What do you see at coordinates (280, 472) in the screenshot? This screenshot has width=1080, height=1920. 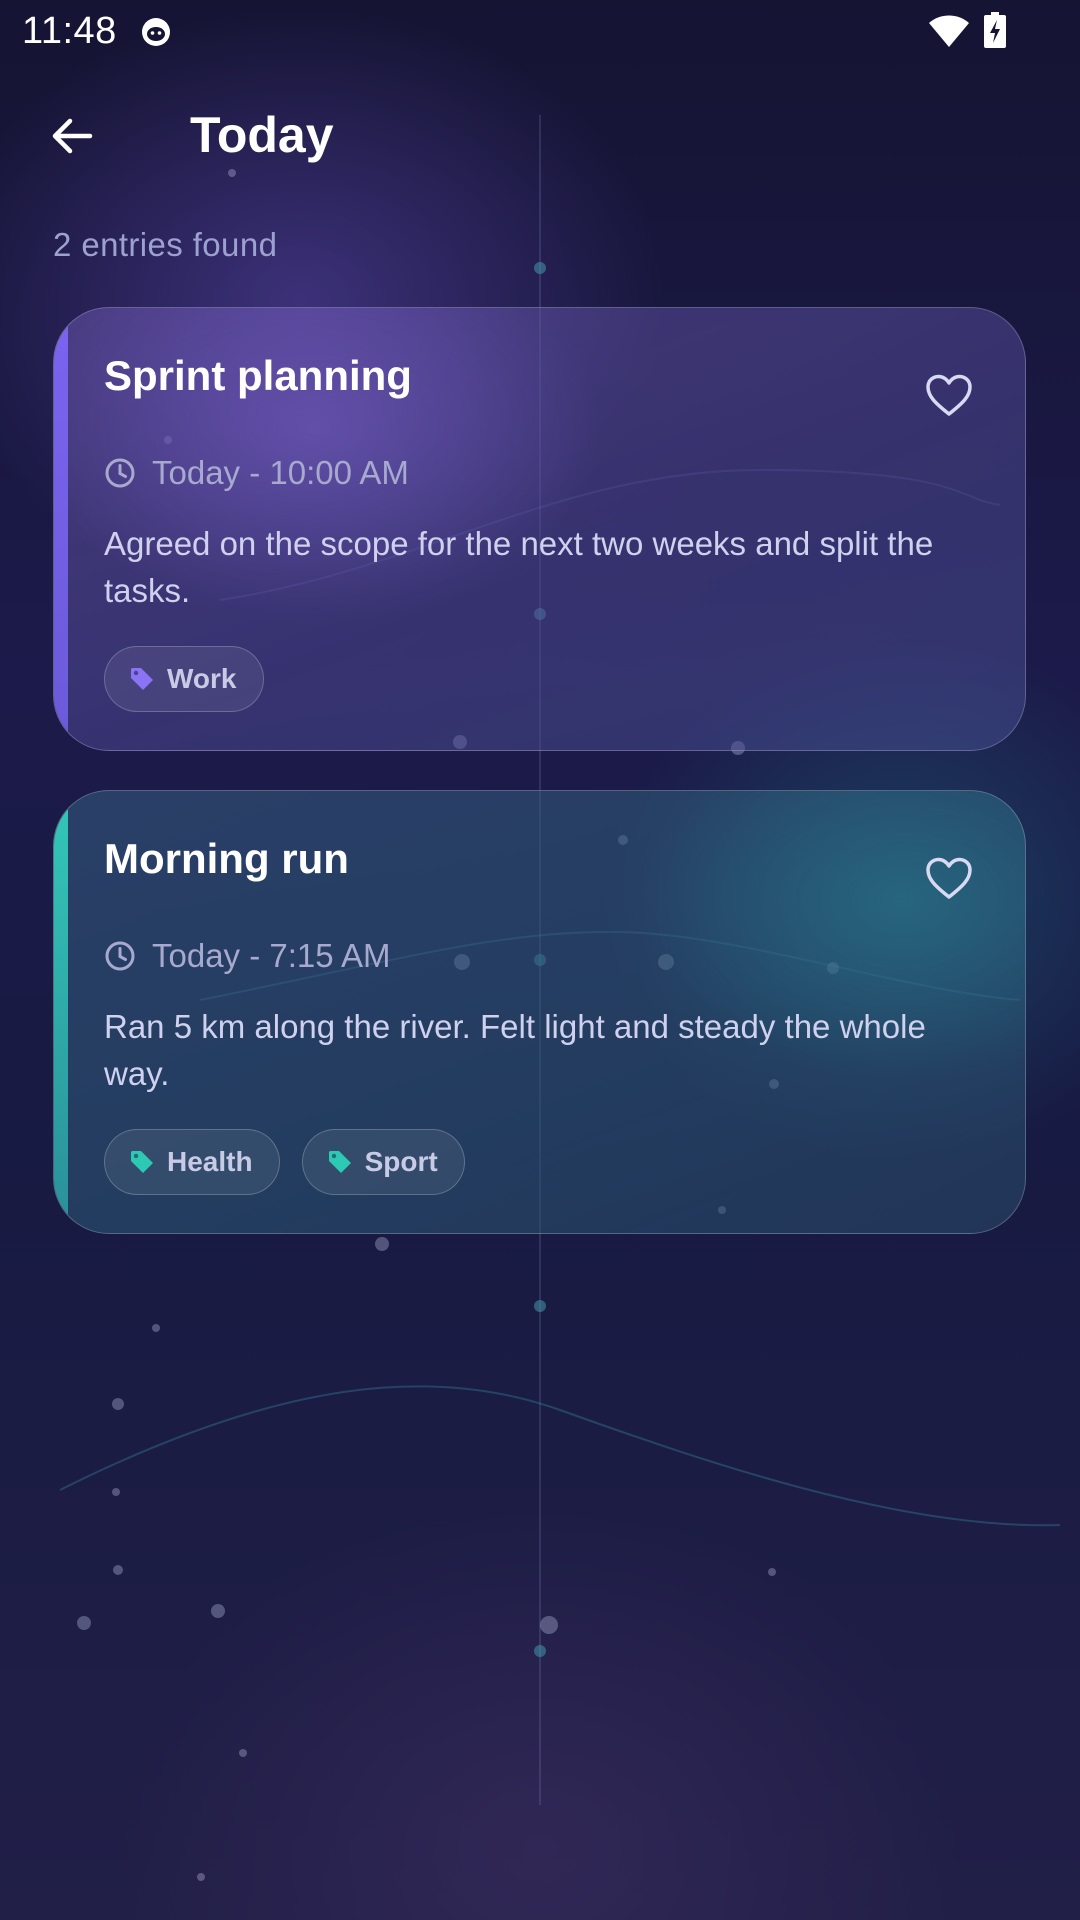 I see `entry-time-text: Today - 10:00 AM` at bounding box center [280, 472].